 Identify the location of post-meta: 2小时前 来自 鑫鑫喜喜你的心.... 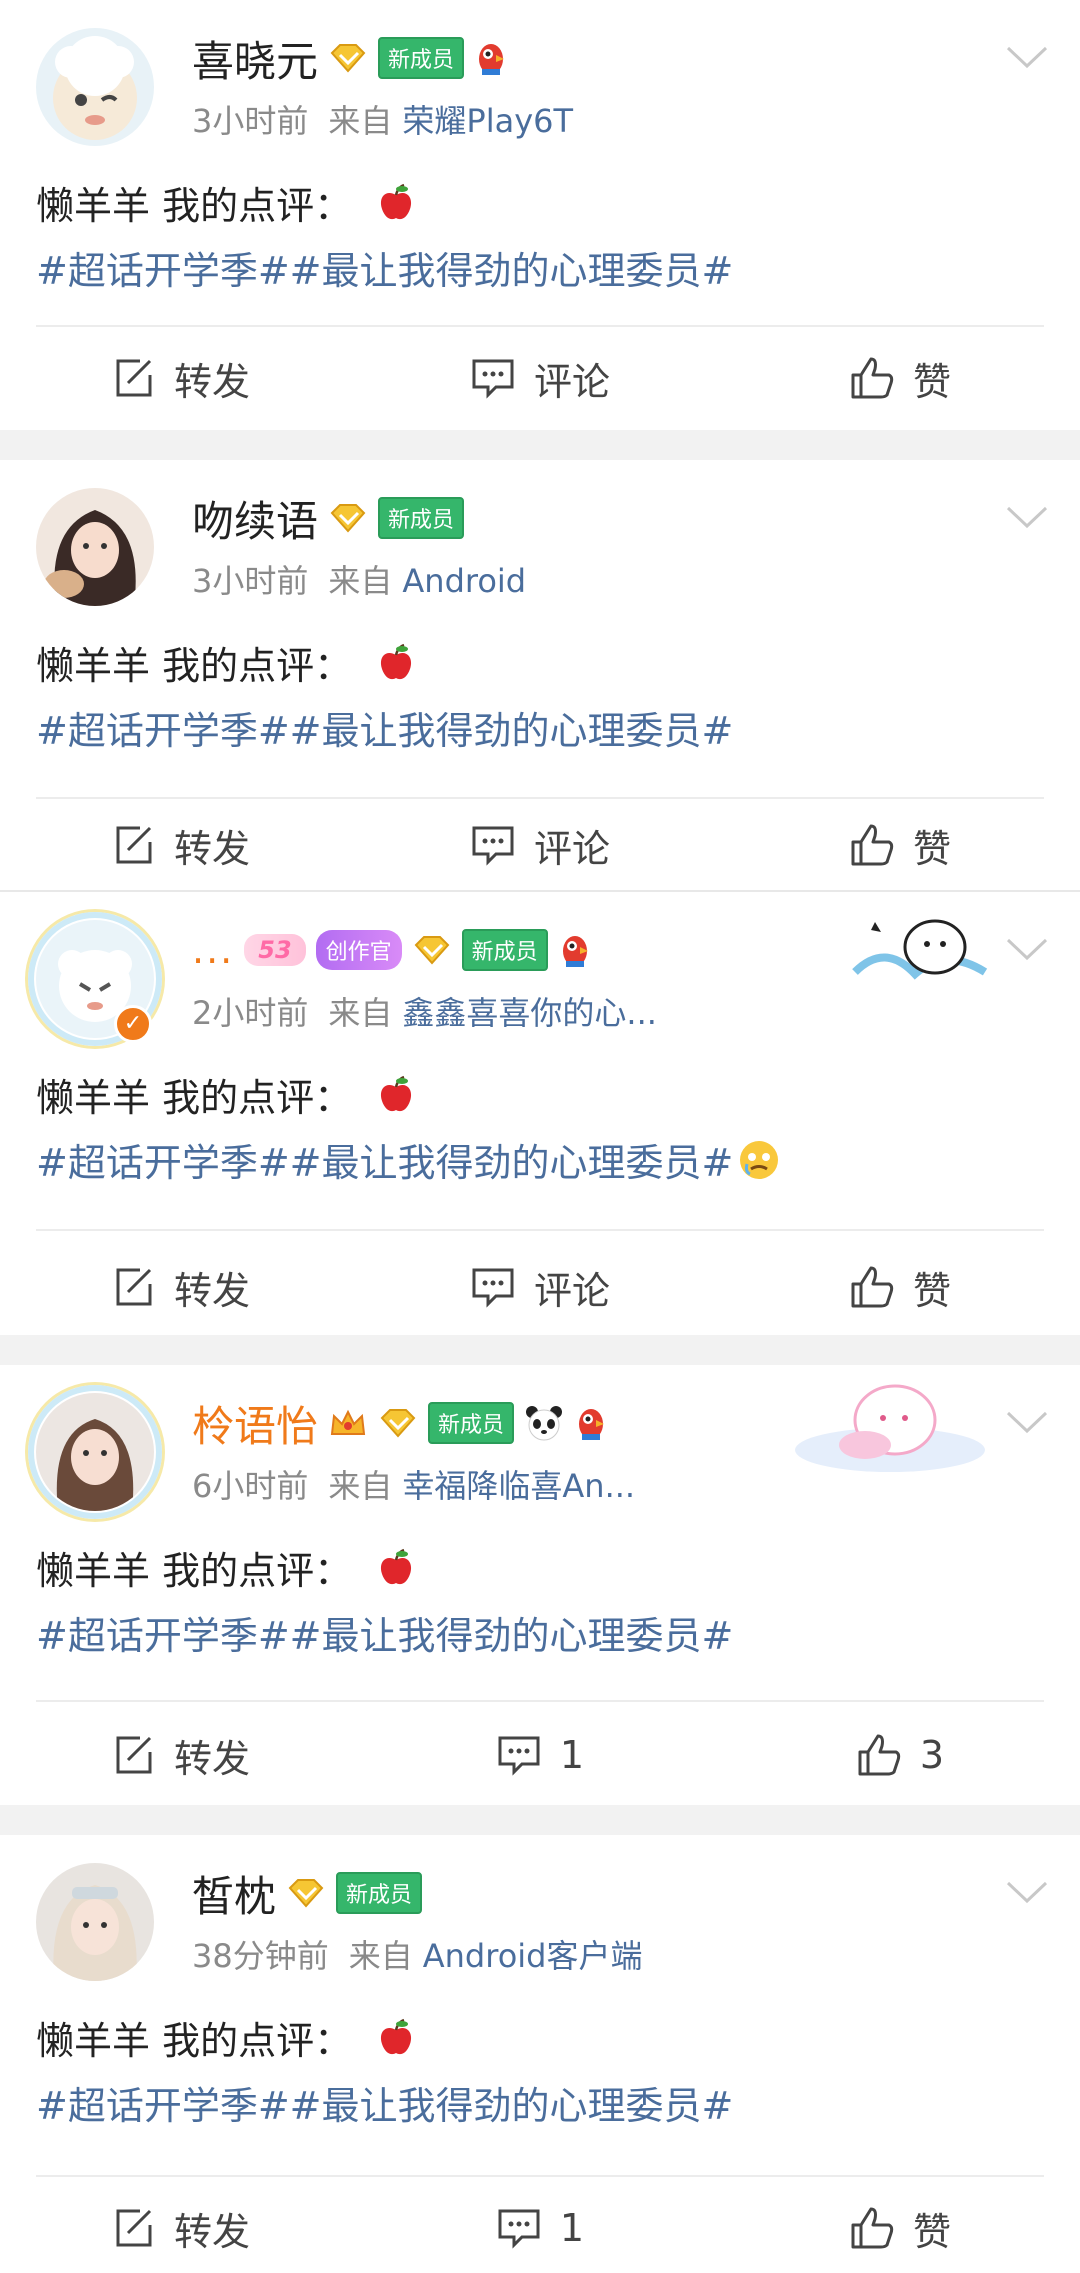
(424, 1011).